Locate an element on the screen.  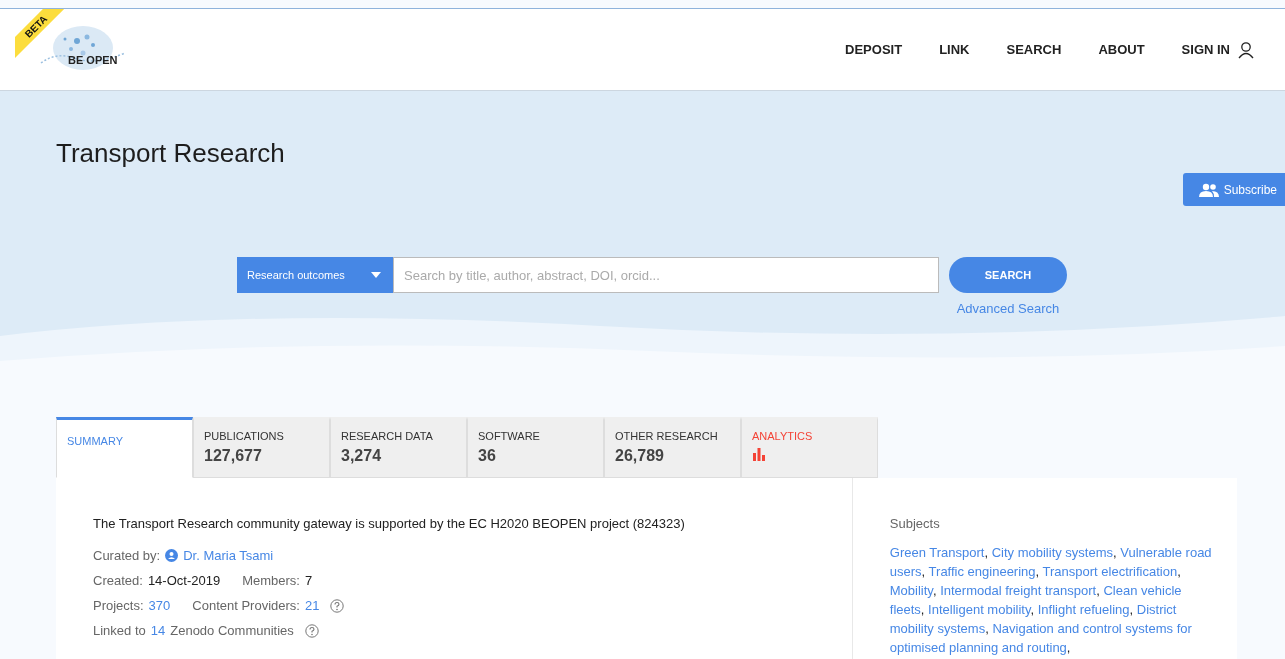
bar-chart-icon is located at coordinates (759, 454).